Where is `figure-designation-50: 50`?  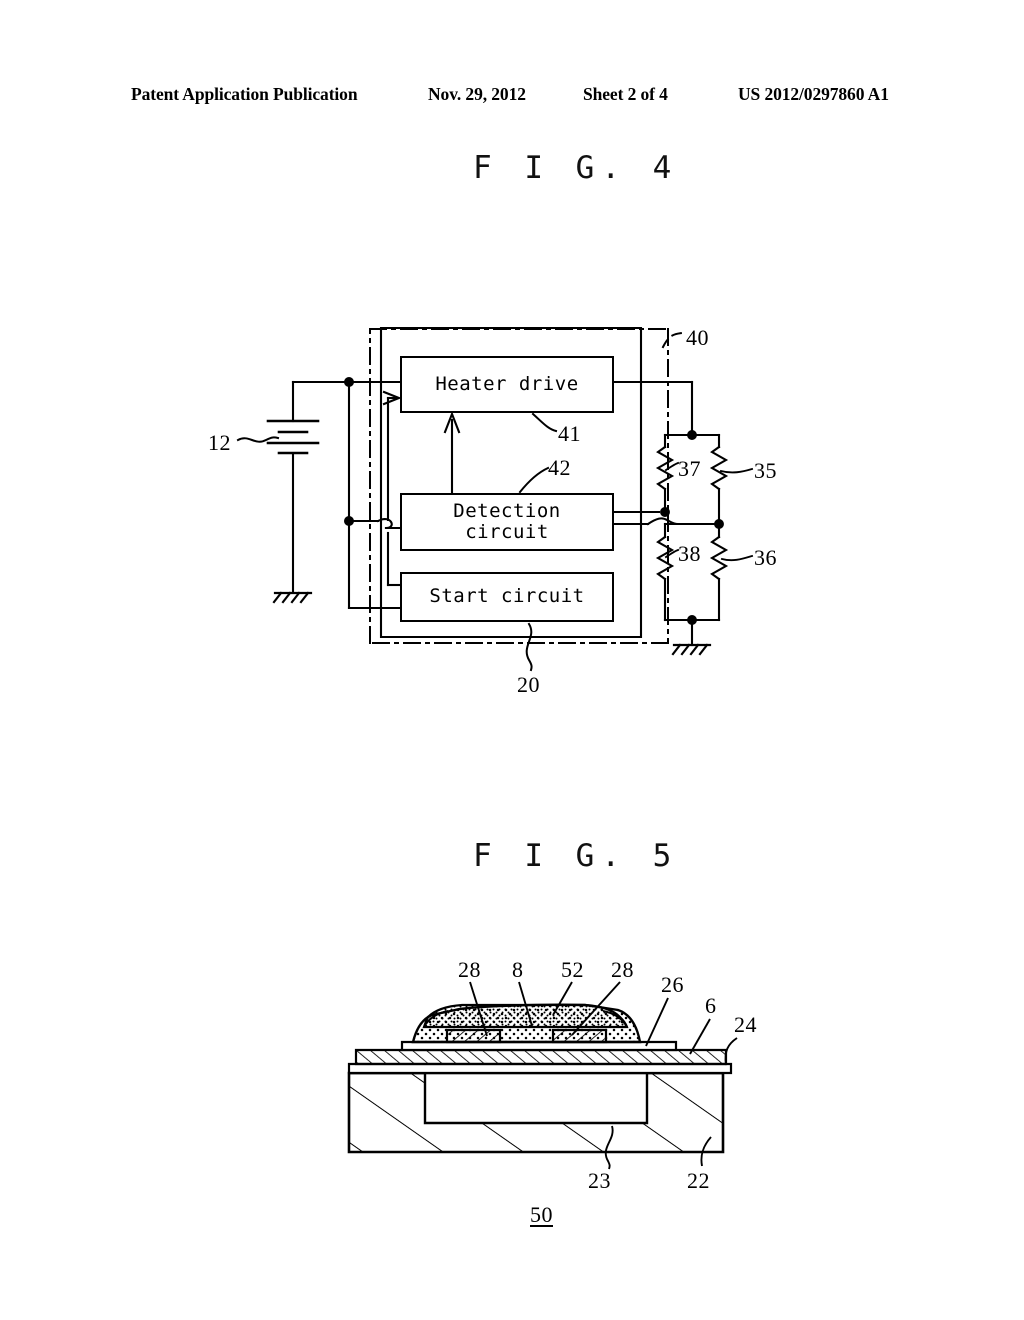
figure-designation-50: 50 is located at coordinates (541, 1214).